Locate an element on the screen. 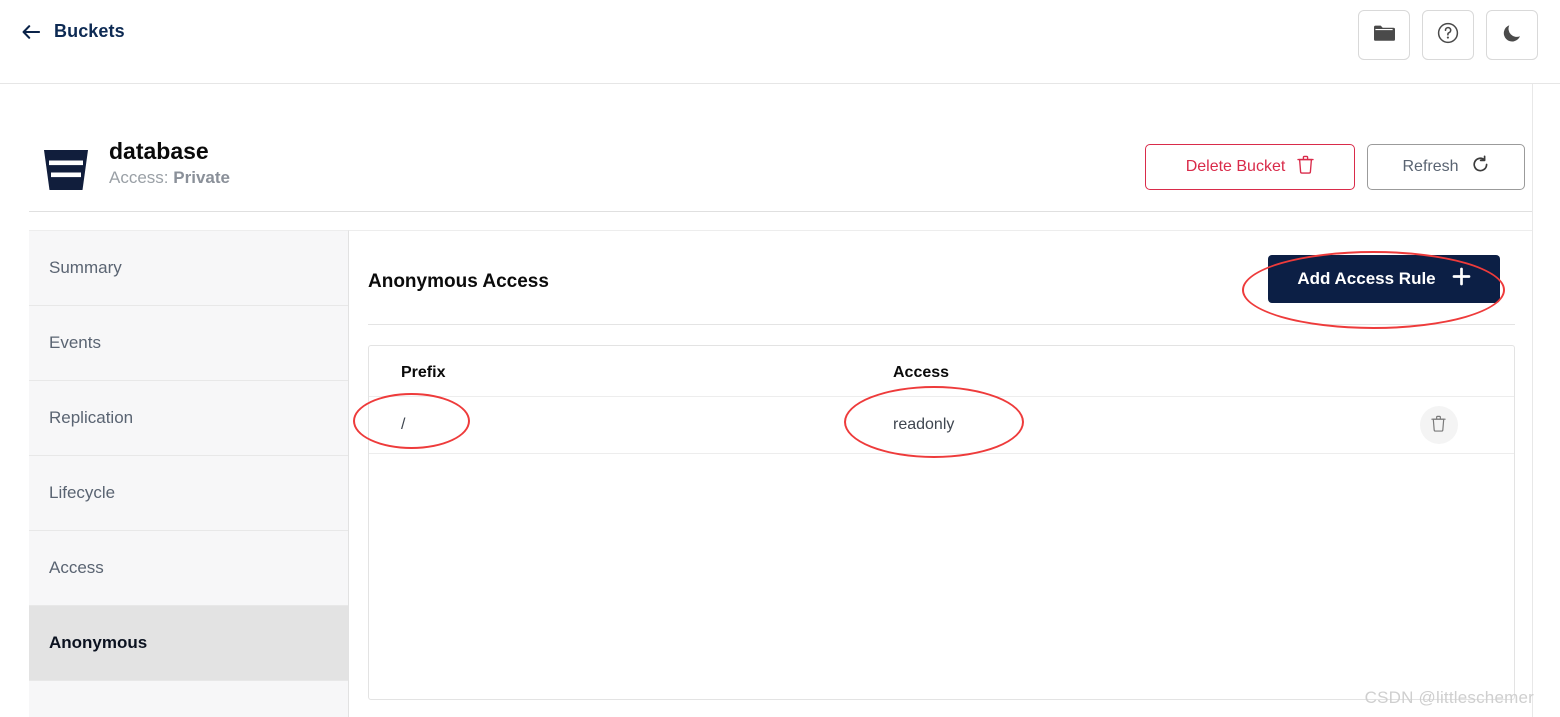  cell-prefix: / is located at coordinates (615, 425).